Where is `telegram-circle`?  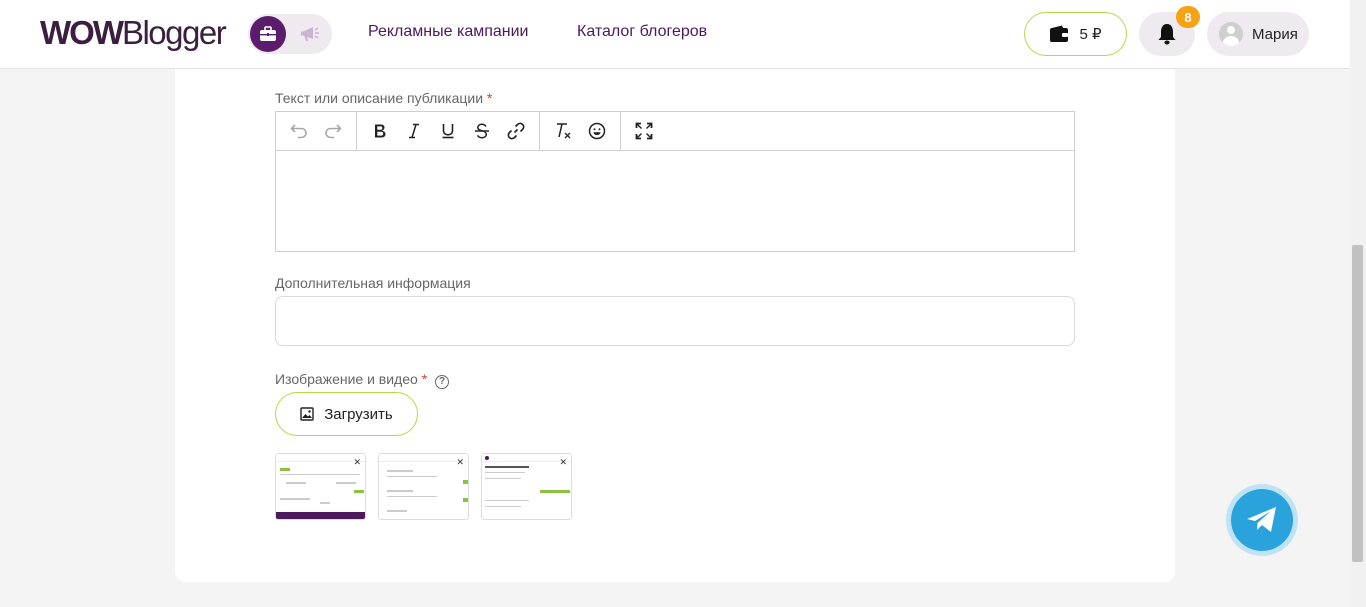
telegram-circle is located at coordinates (1262, 520).